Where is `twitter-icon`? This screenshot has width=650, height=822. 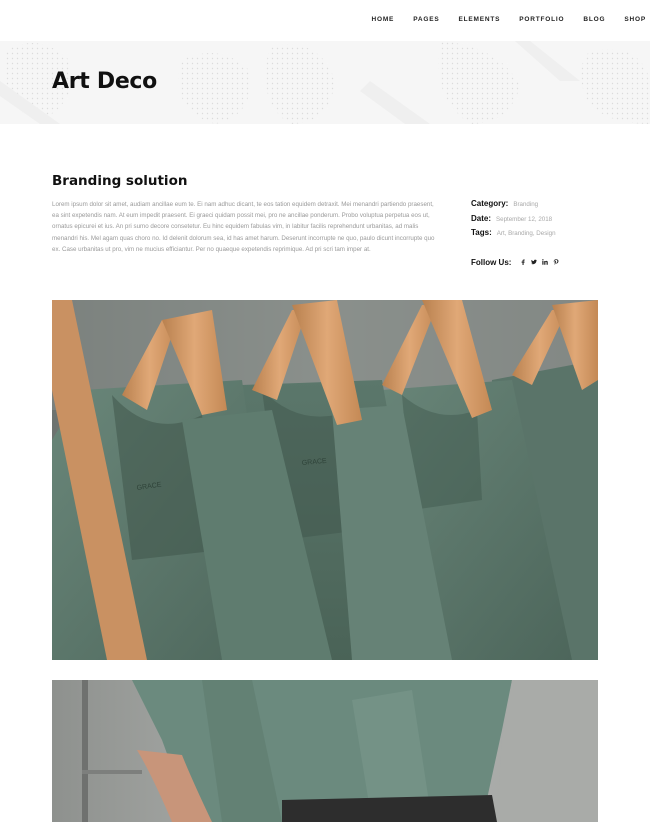
twitter-icon is located at coordinates (533, 262).